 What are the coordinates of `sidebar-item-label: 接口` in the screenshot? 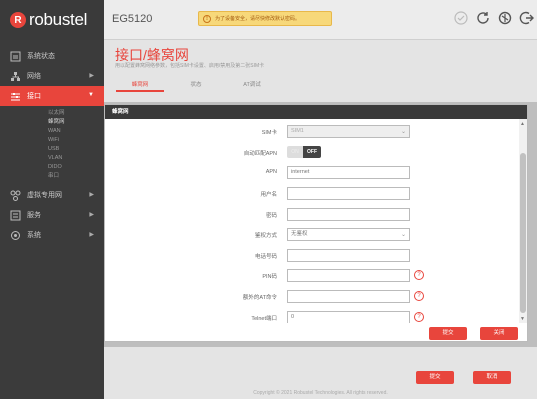 It's located at (34, 96).